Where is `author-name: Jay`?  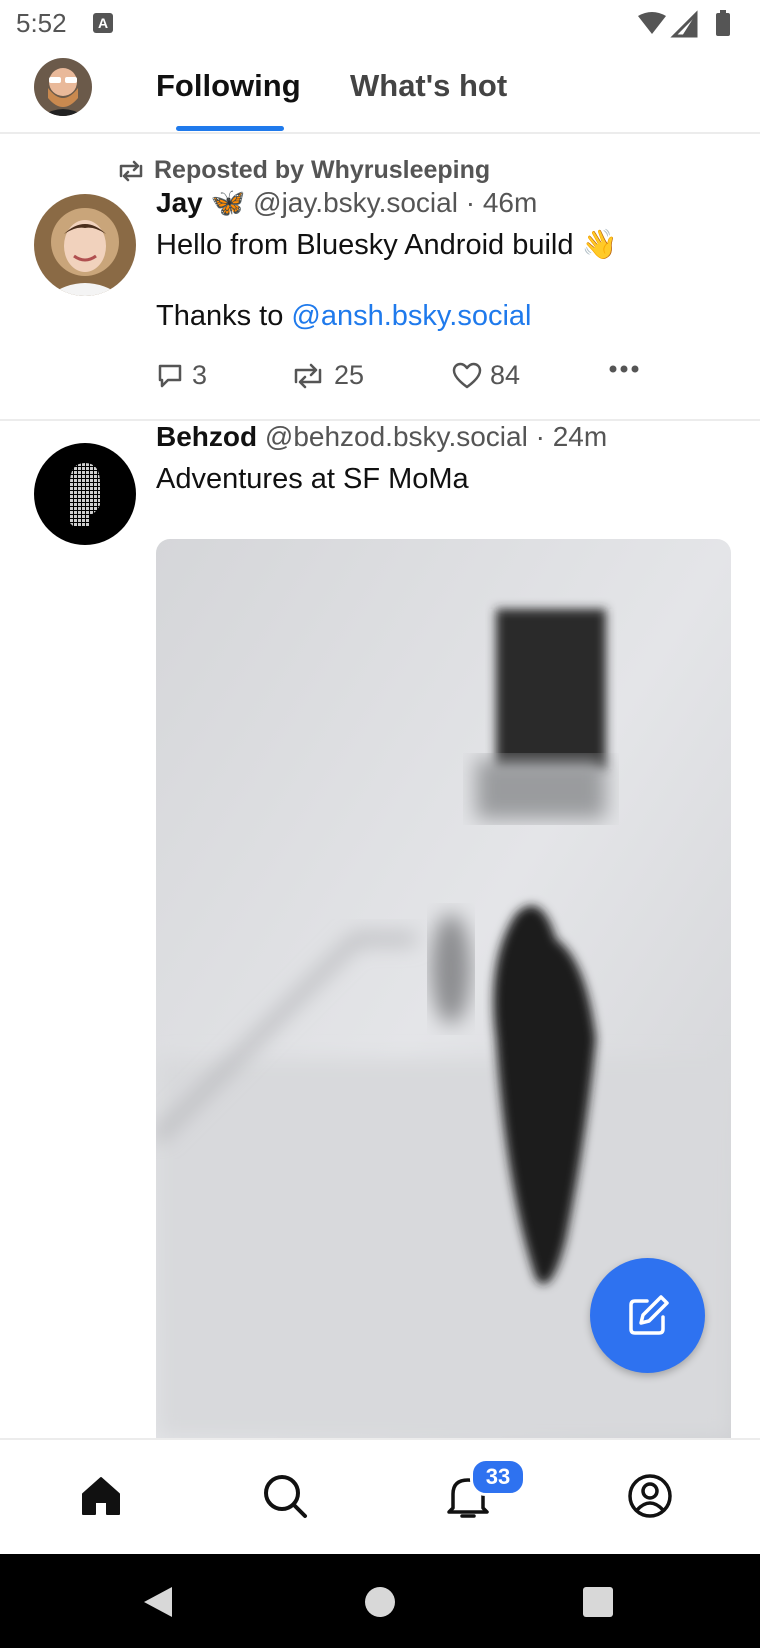
author-name: Jay is located at coordinates (179, 202).